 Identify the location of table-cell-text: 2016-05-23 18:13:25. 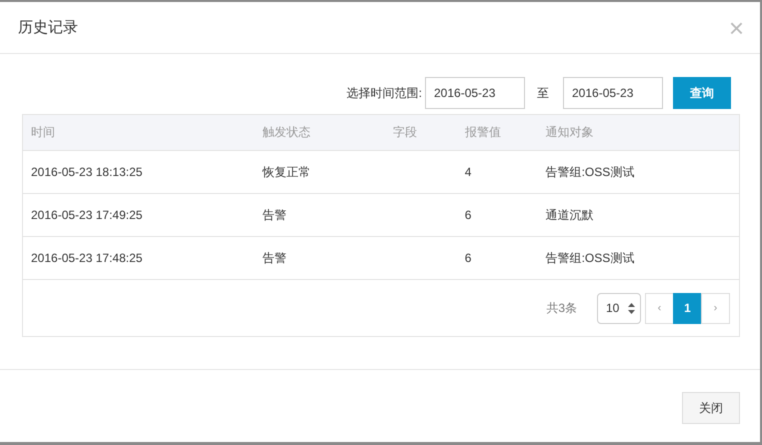
(87, 172).